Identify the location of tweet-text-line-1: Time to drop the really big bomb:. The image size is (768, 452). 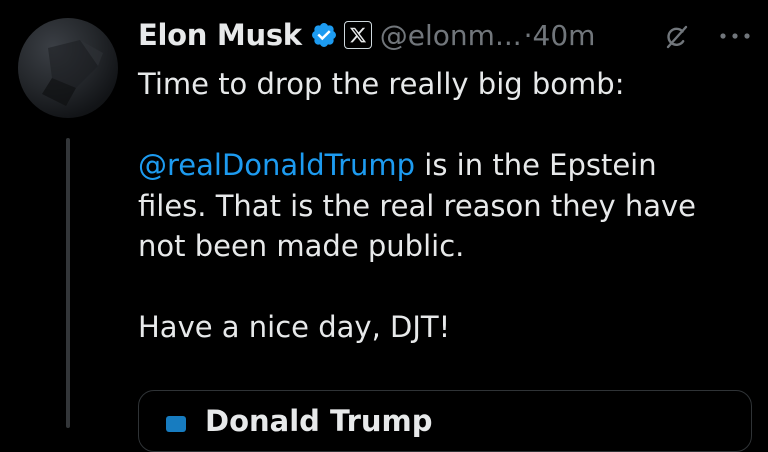
(381, 84).